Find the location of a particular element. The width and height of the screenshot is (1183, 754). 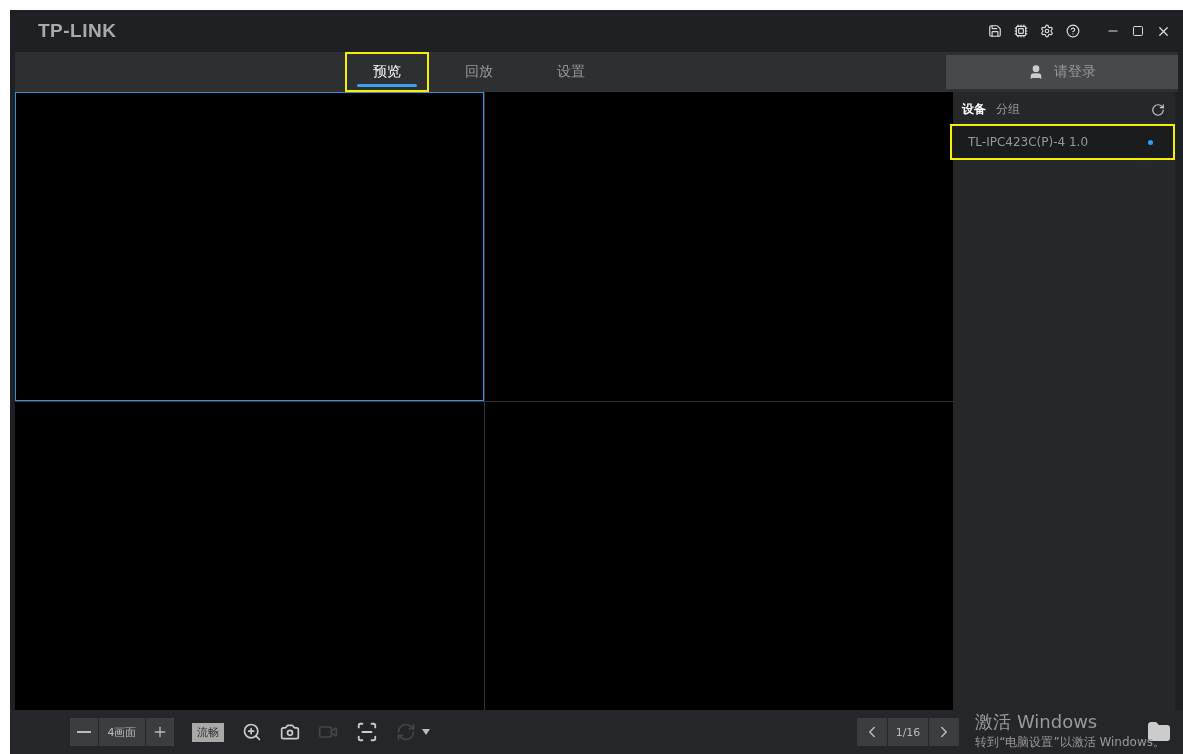

device-item: TL-IPC423C(P)-4 1.0 is located at coordinates (1062, 142).